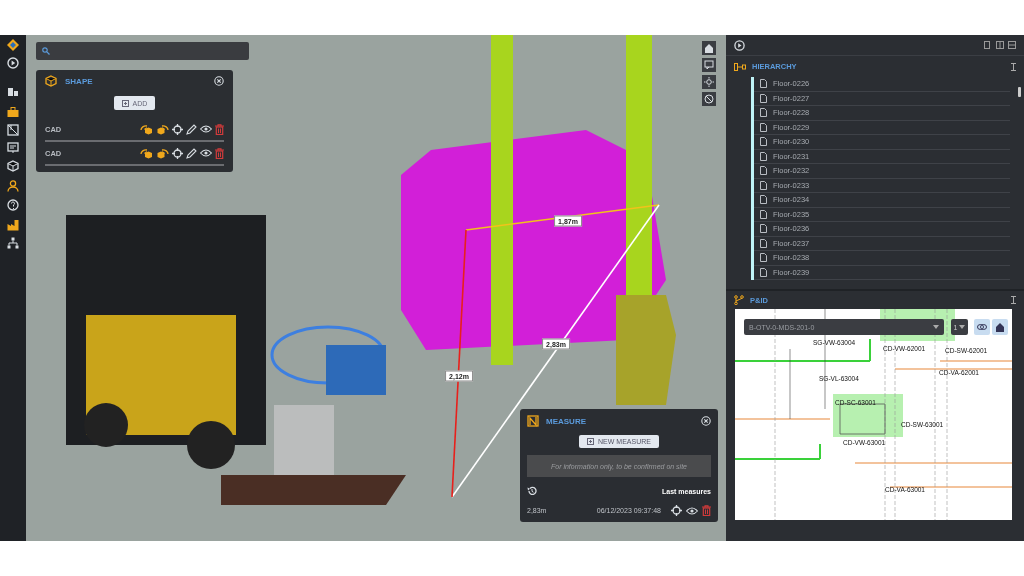 Image resolution: width=1024 pixels, height=576 pixels. I want to click on split-horizontal-icon, so click(1012, 45).